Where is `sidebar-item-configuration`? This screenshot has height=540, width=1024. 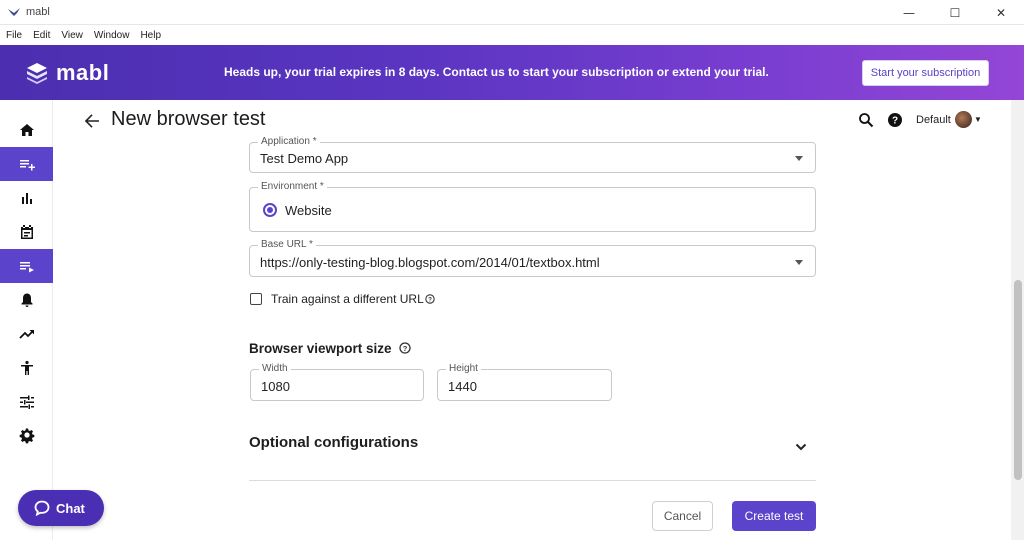 sidebar-item-configuration is located at coordinates (26, 402).